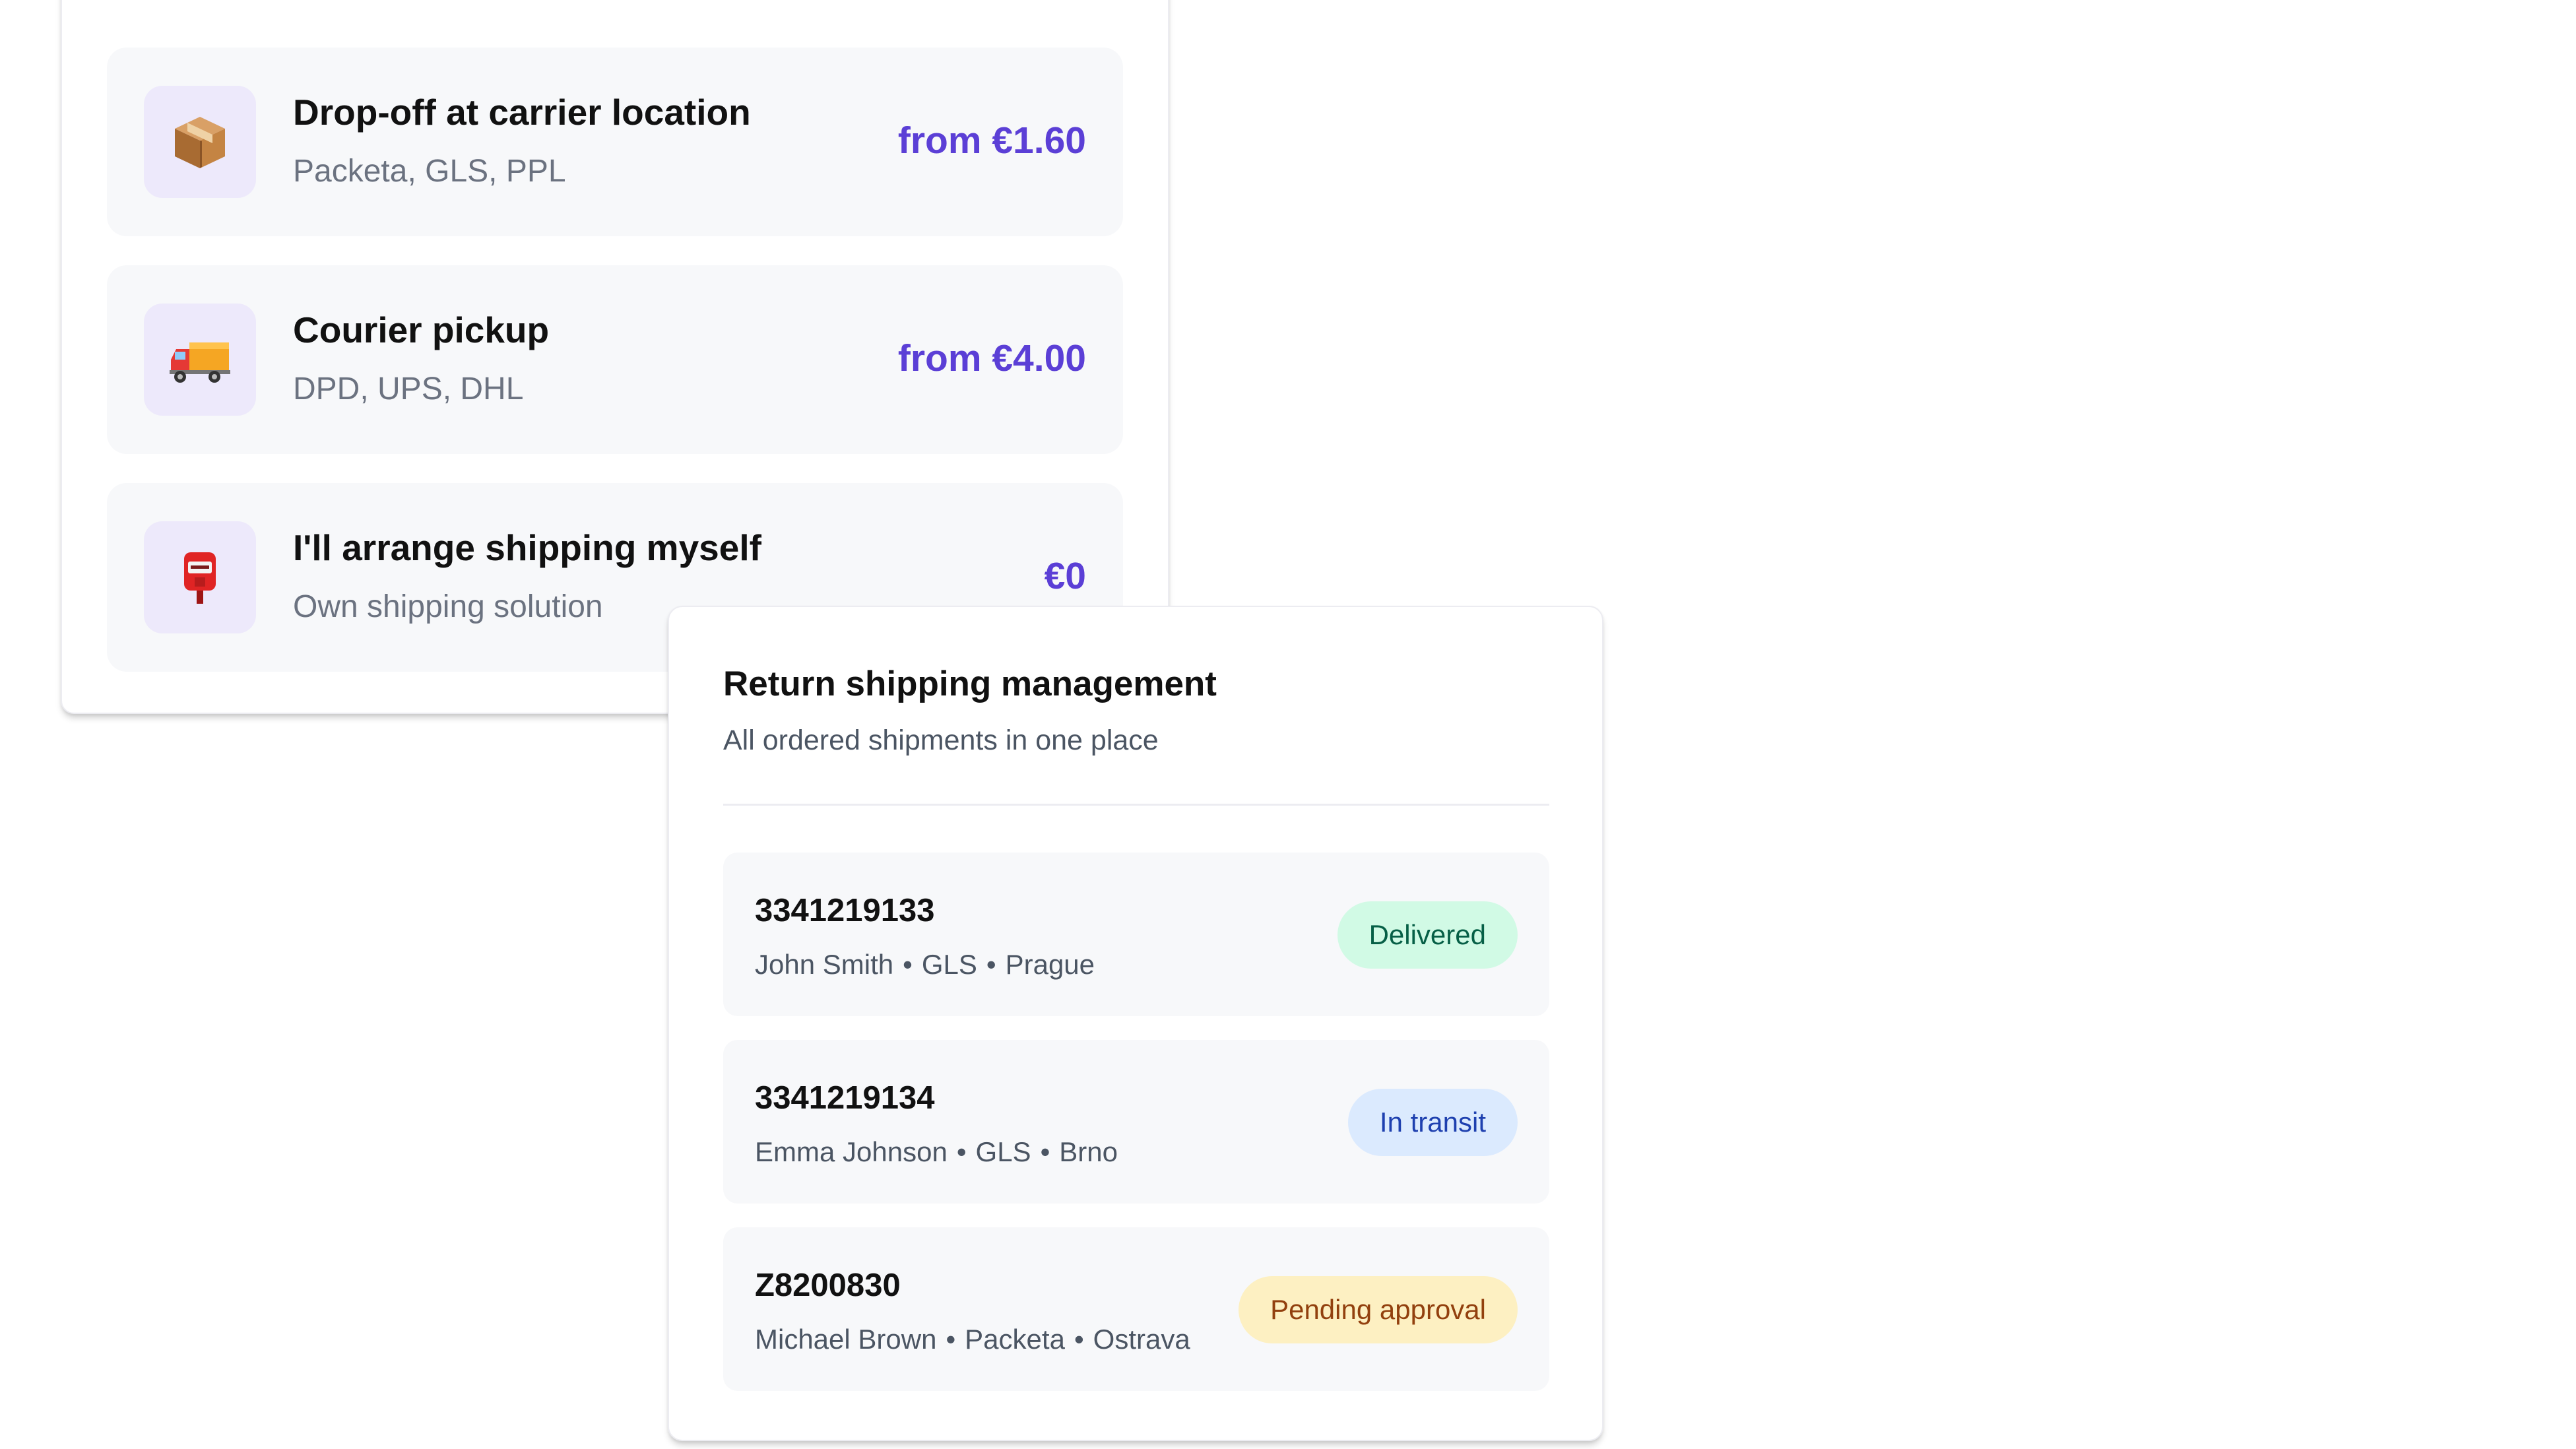  What do you see at coordinates (991, 358) in the screenshot?
I see `option-price: from €4.00` at bounding box center [991, 358].